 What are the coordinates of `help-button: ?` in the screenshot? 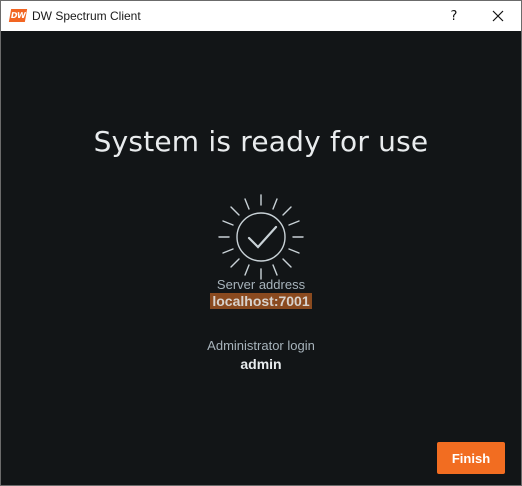 It's located at (454, 16).